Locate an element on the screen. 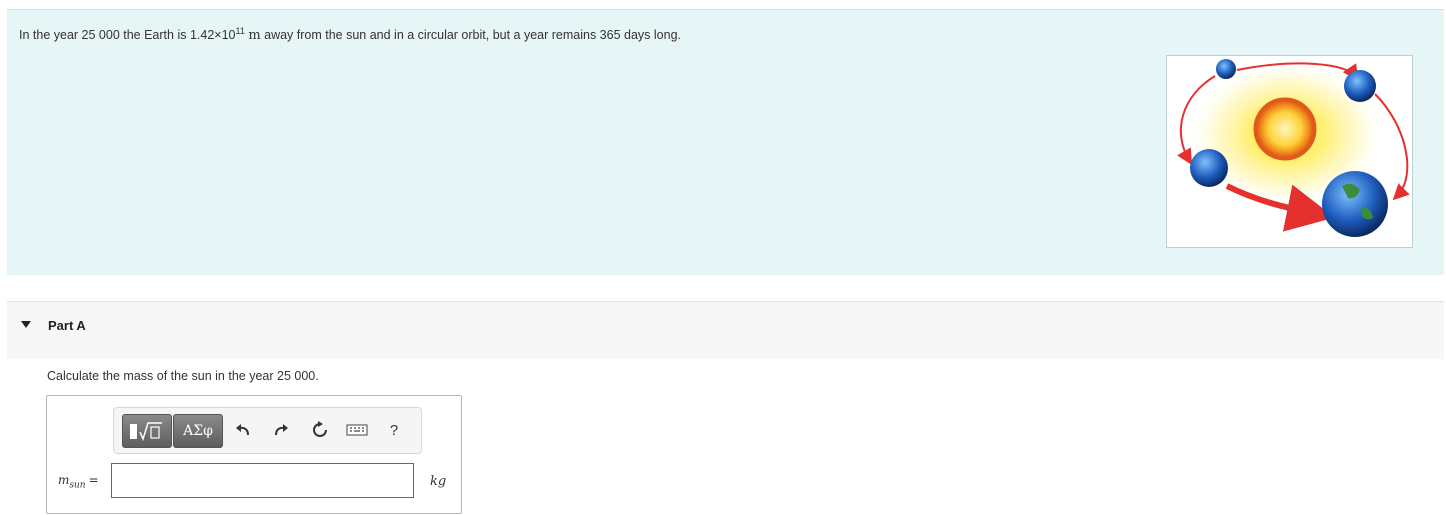 This screenshot has height=515, width=1446. keyboard-button is located at coordinates (357, 430).